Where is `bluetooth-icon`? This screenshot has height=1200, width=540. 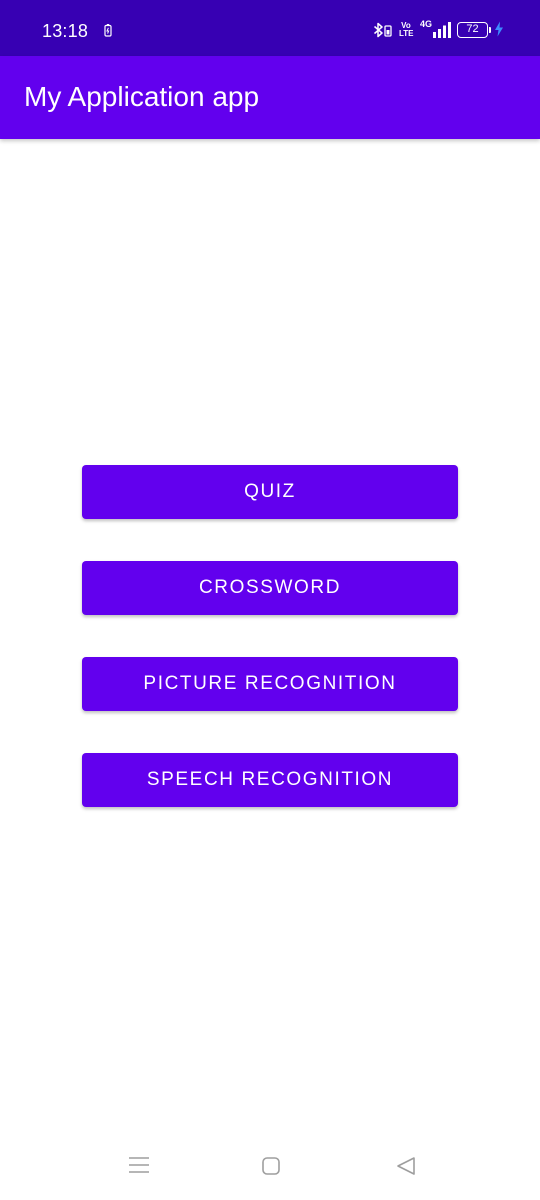 bluetooth-icon is located at coordinates (383, 30).